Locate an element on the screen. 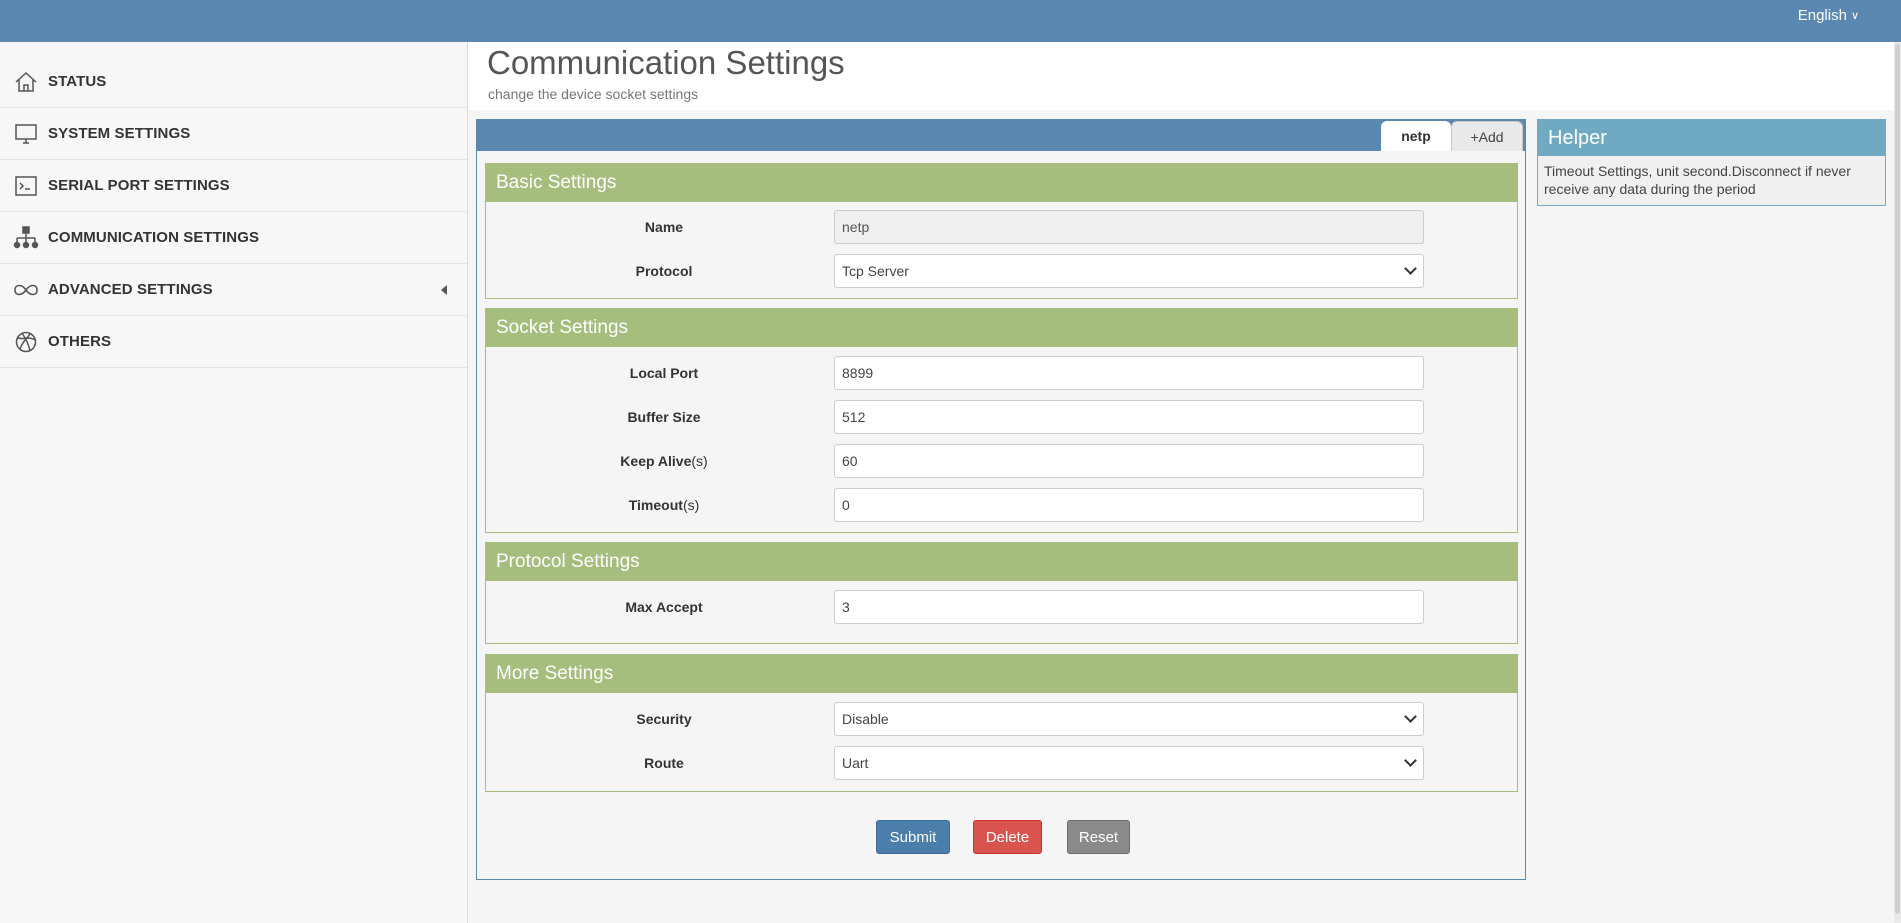  name-row: Name netp is located at coordinates (1001, 227).